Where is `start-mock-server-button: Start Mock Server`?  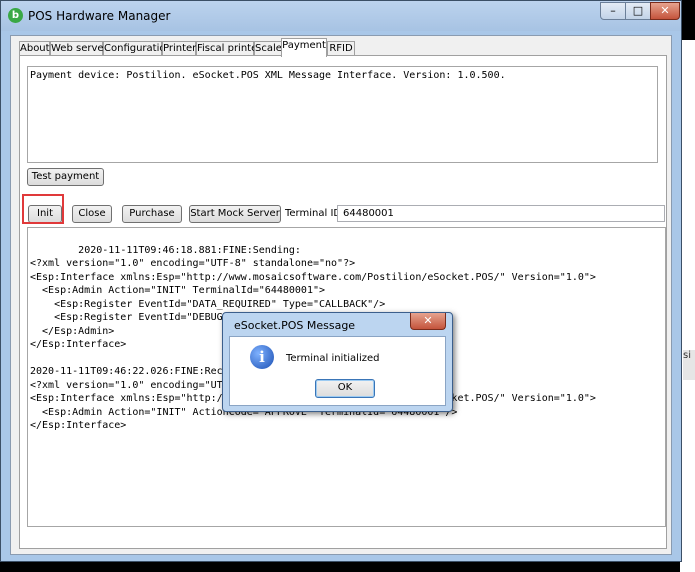
start-mock-server-button: Start Mock Server is located at coordinates (235, 214).